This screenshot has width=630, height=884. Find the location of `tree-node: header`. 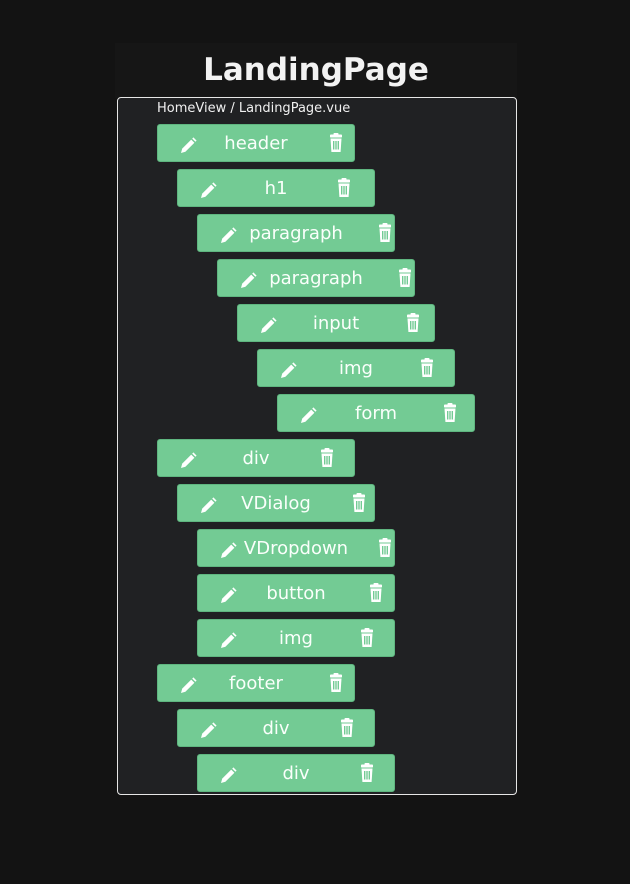

tree-node: header is located at coordinates (256, 143).